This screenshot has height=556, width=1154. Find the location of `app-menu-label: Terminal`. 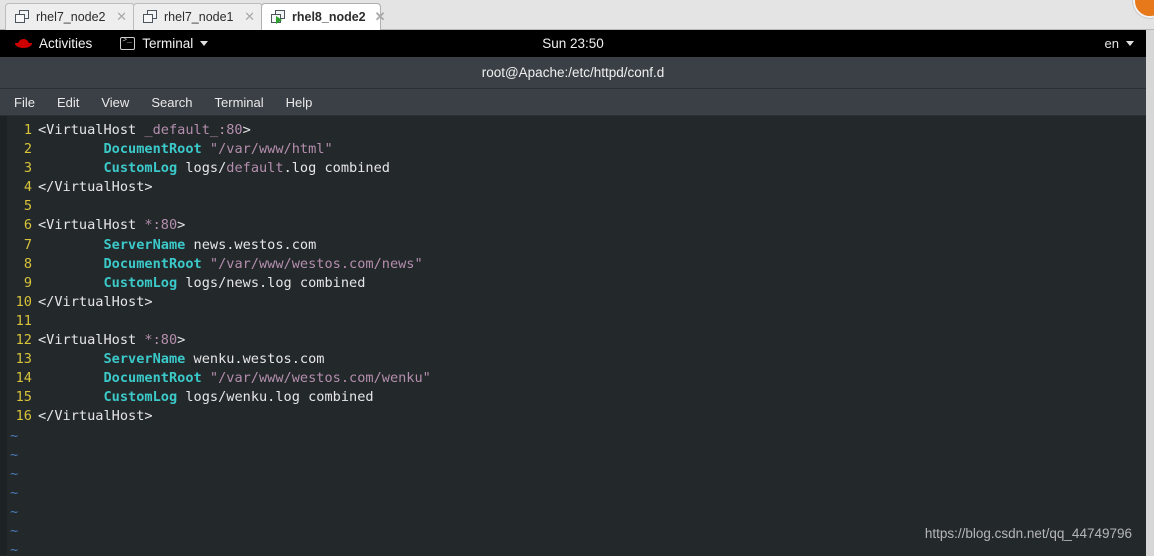

app-menu-label: Terminal is located at coordinates (168, 43).